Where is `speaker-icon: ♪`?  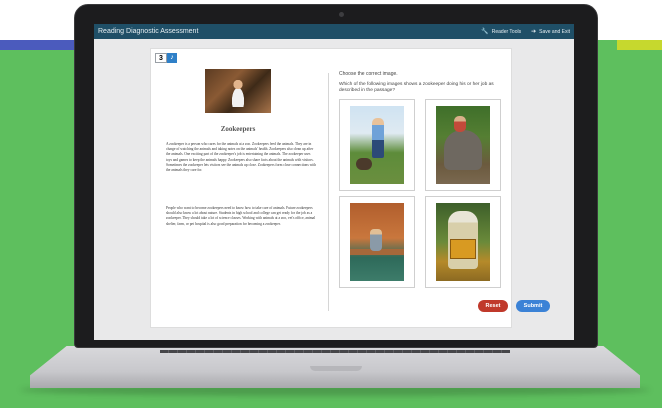 speaker-icon: ♪ is located at coordinates (172, 58).